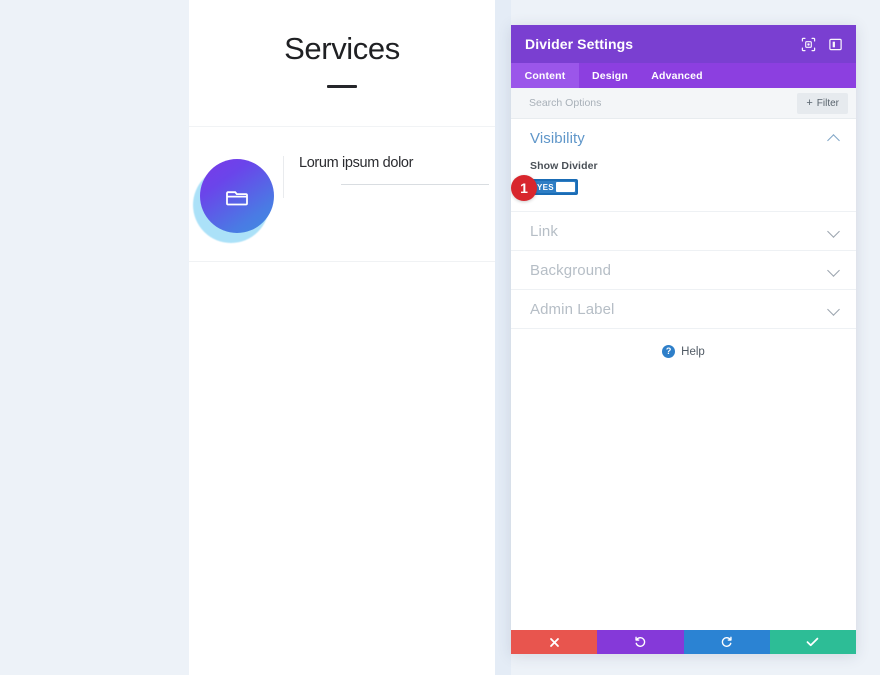 The height and width of the screenshot is (675, 880). Describe the element at coordinates (342, 86) in the screenshot. I see `hero-divider` at that location.